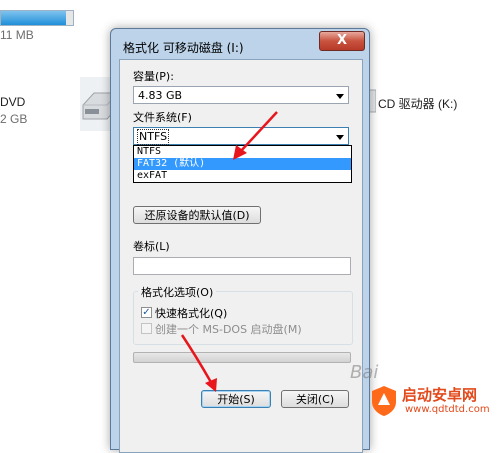 Image resolution: width=500 pixels, height=453 pixels. I want to click on arrow-to-fat32, so click(255, 135).